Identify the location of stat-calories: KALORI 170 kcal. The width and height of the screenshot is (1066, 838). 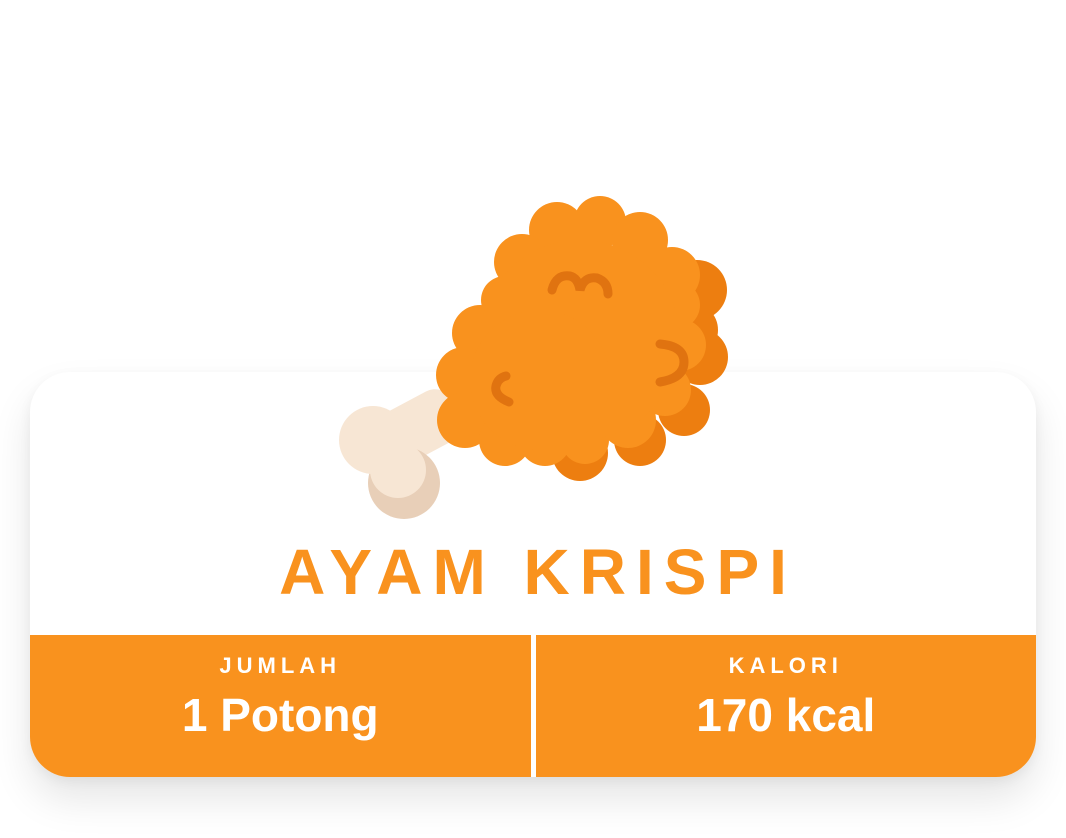
(783, 706).